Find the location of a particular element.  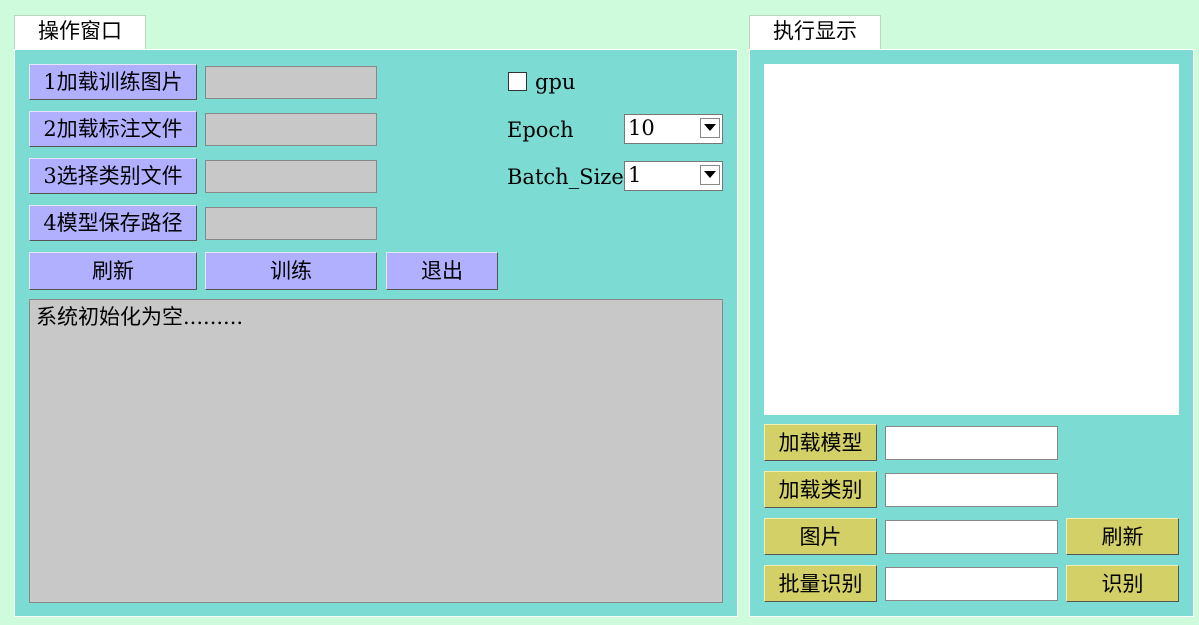

refresh-button: 刷新 is located at coordinates (113, 271).